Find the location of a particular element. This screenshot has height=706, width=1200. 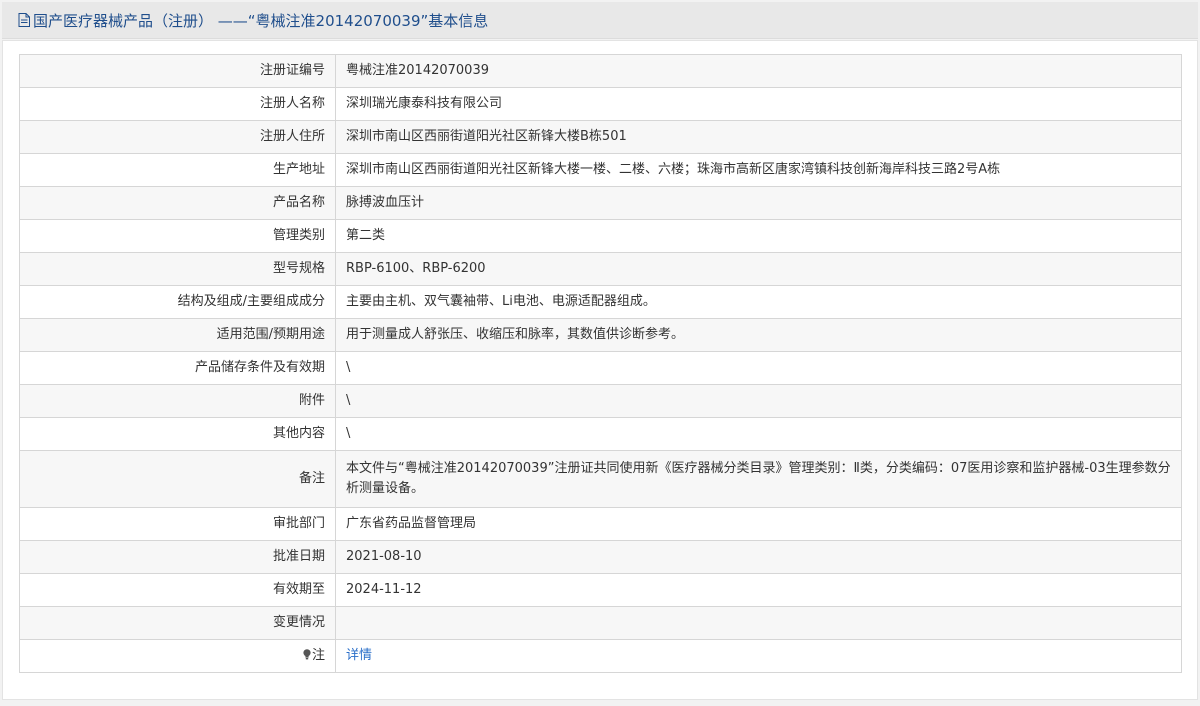

table-row: 注册人住所 深圳市南山区西丽街道阳光社区新锋大楼B栋501 is located at coordinates (600, 137).